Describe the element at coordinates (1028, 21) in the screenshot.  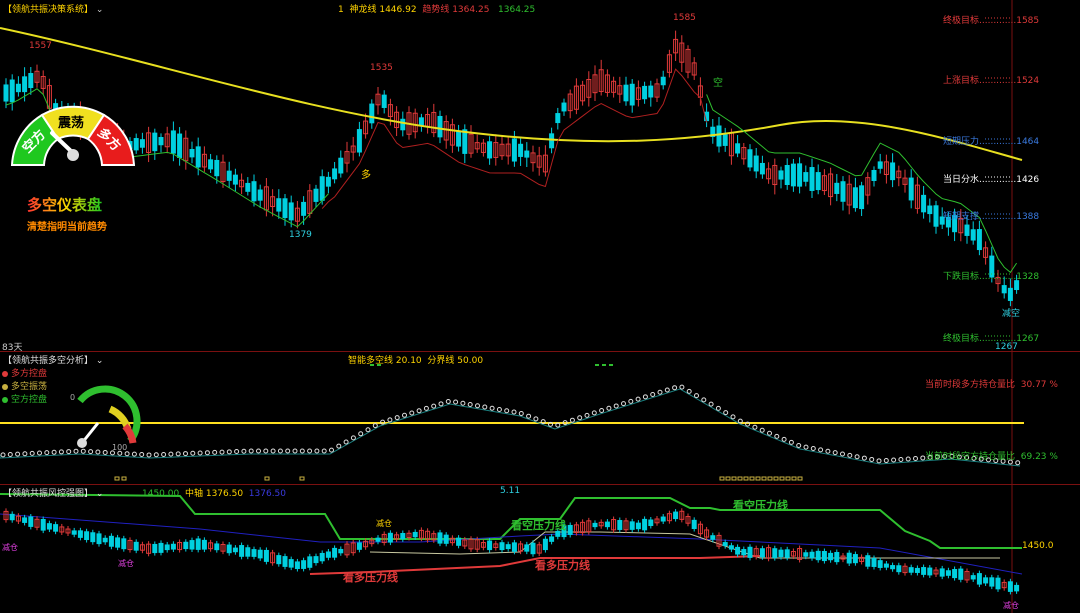
I see `level-value: 1585` at that location.